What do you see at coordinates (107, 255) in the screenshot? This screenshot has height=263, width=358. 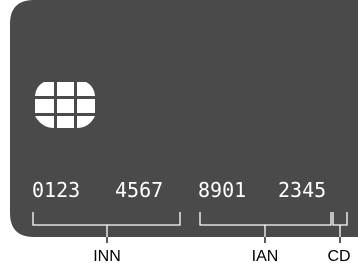 I see `inn-label: INN` at bounding box center [107, 255].